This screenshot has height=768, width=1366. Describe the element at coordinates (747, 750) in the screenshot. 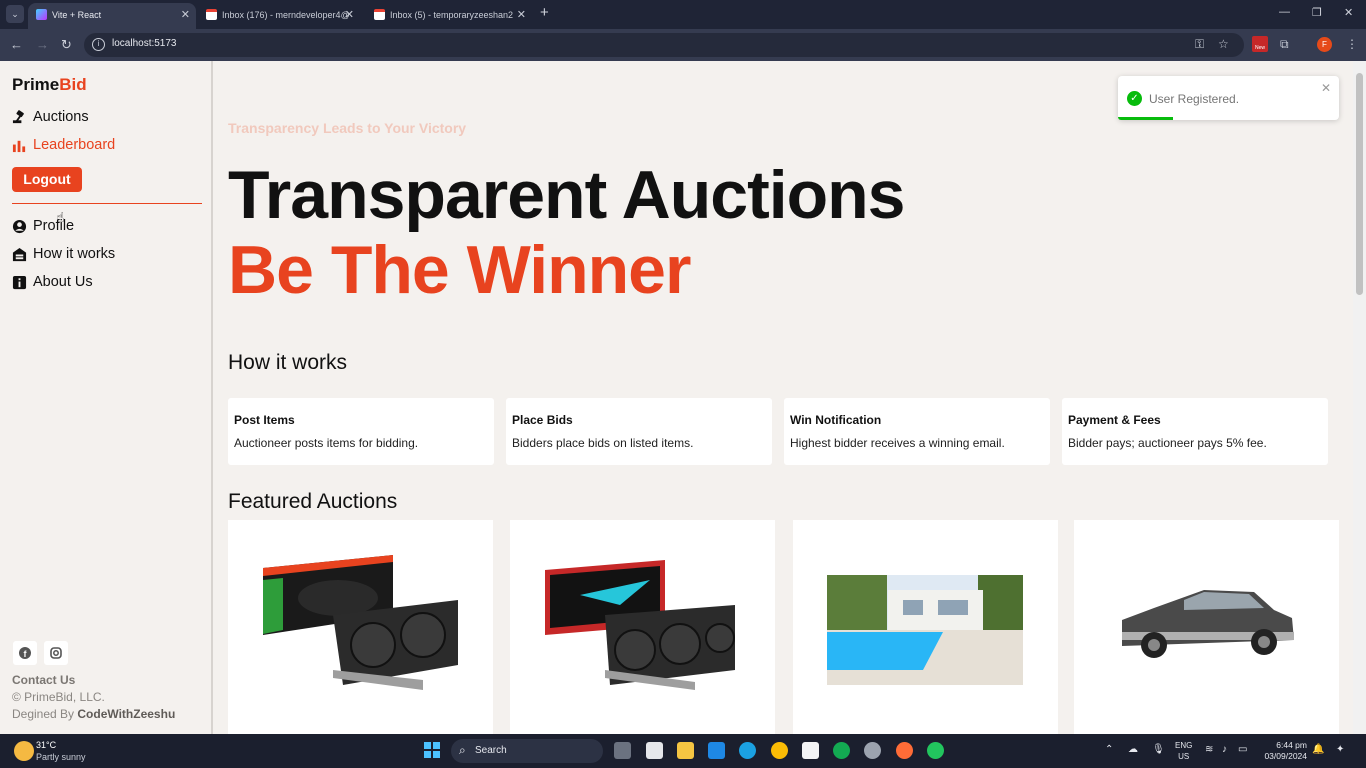

I see `edge-icon` at that location.